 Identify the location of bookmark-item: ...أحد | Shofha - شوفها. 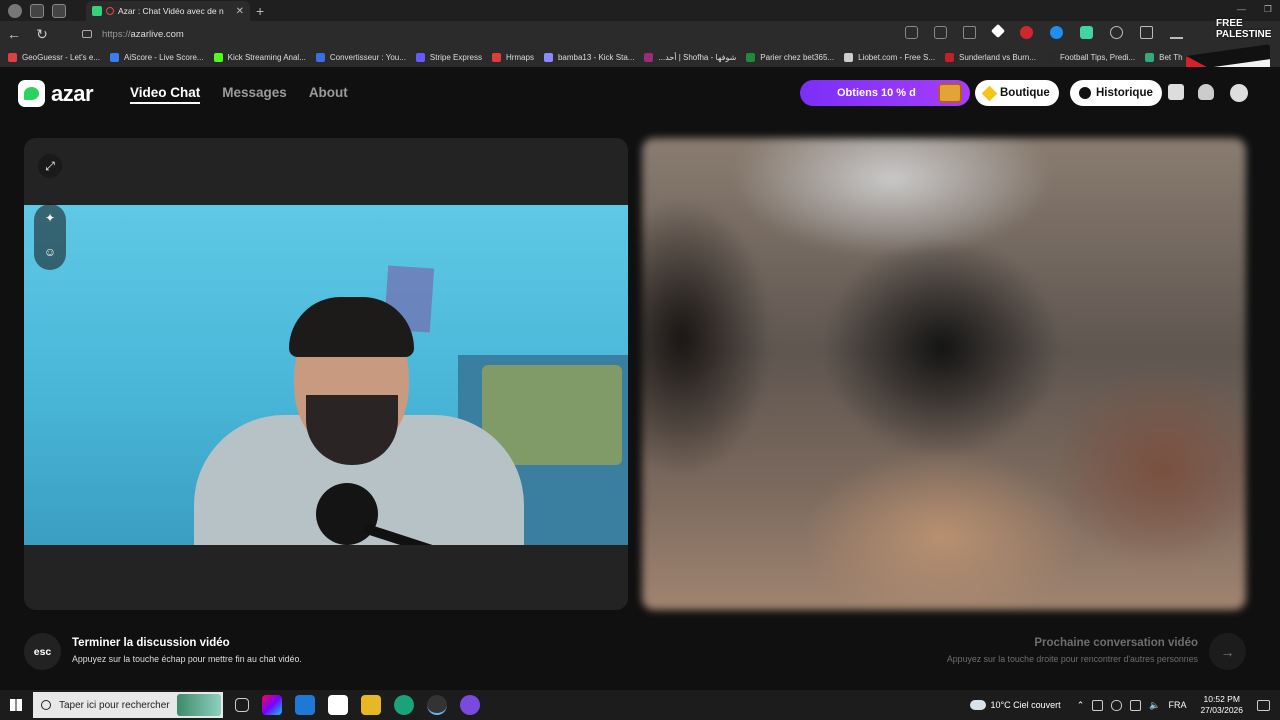
(690, 57).